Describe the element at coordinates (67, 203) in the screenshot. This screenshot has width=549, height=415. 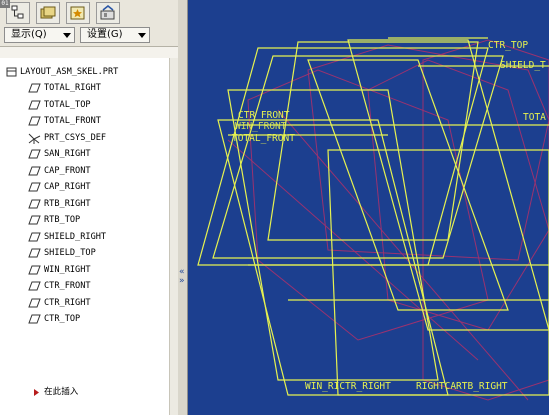
I see `tree-item-label: RTB_RIGHT` at that location.